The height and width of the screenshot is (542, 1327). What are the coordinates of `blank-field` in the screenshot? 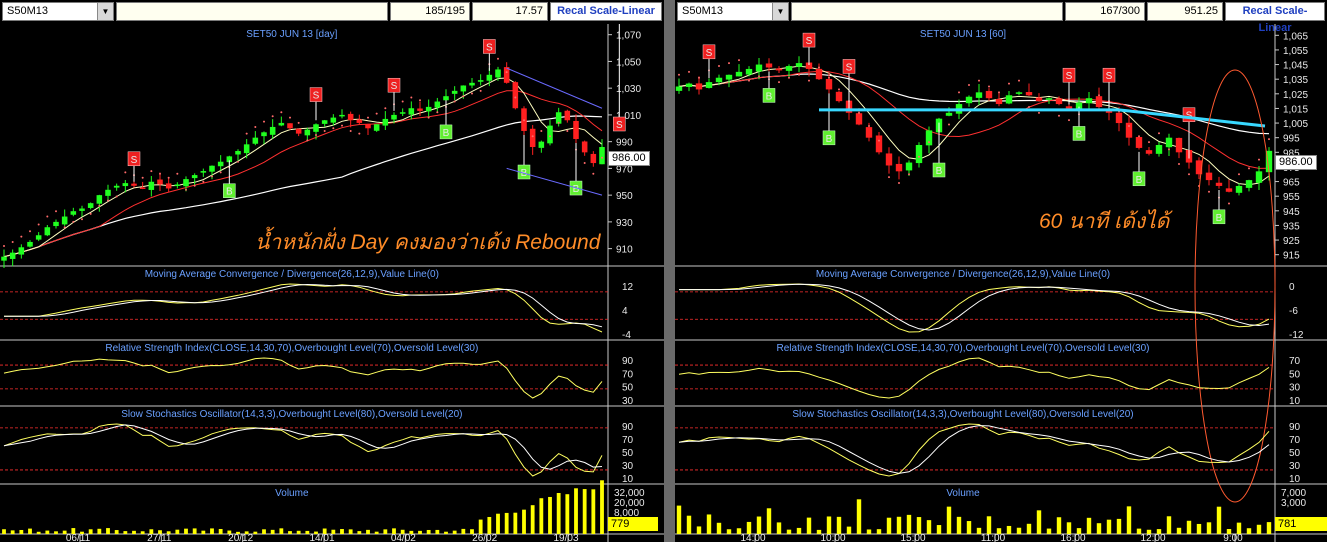 It's located at (927, 11).